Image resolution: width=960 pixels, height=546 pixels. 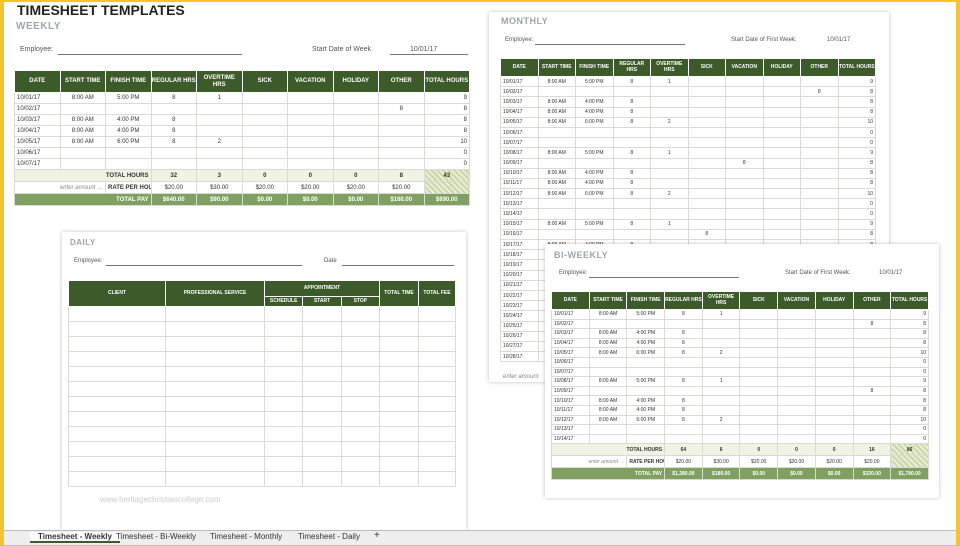 What do you see at coordinates (570, 429) in the screenshot?
I see `table-cell: 10/13/17` at bounding box center [570, 429].